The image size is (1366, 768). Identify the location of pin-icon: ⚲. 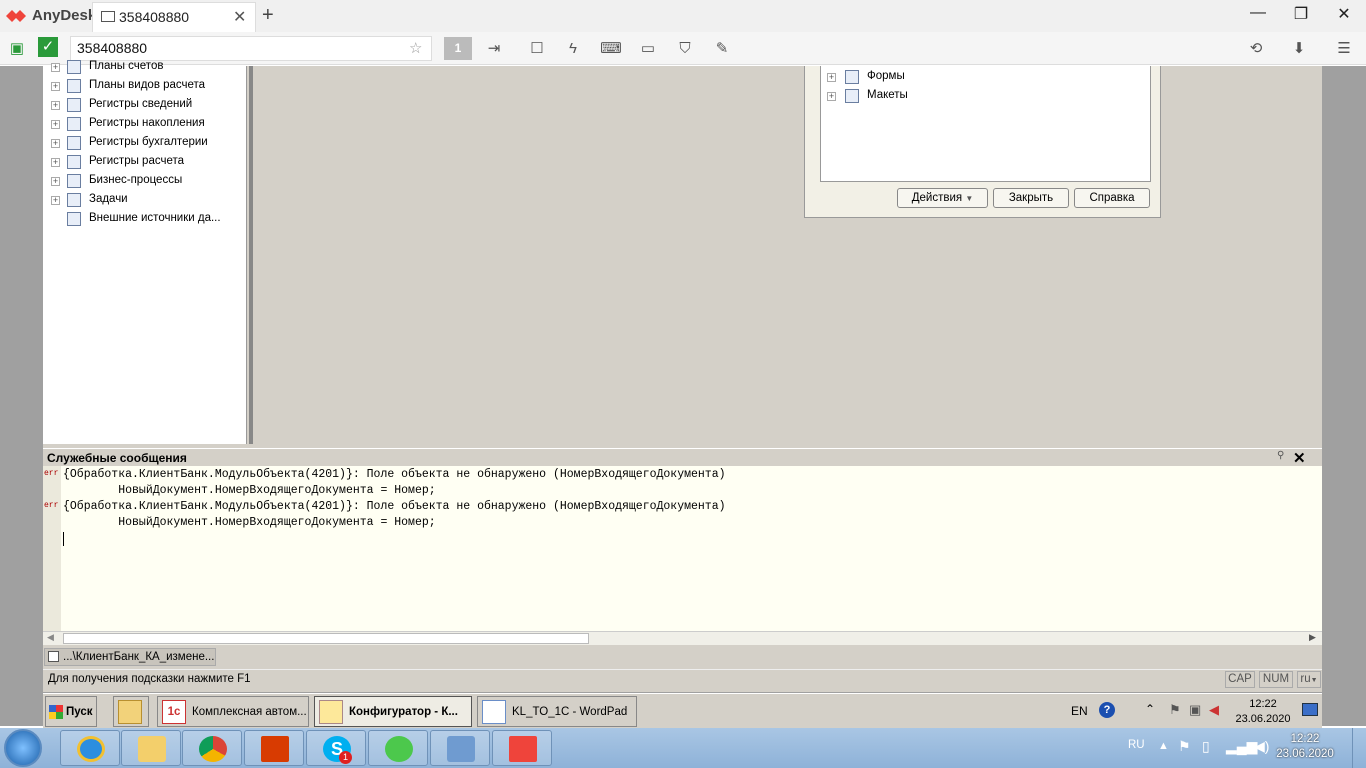
(1280, 455).